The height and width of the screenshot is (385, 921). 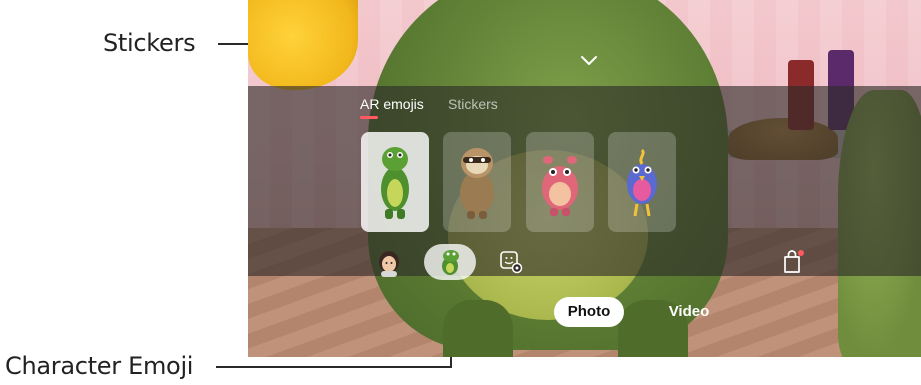 I want to click on emoji-tile-blue-bird, so click(x=642, y=182).